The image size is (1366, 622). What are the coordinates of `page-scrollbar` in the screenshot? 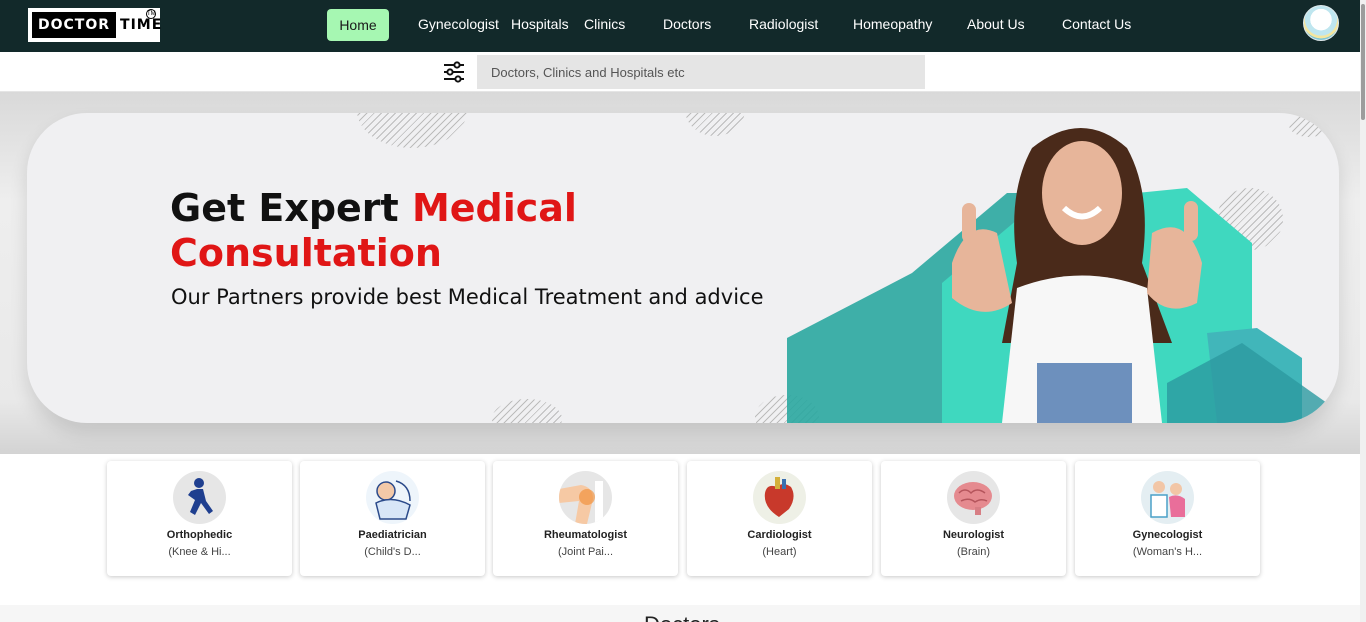 It's located at (1363, 311).